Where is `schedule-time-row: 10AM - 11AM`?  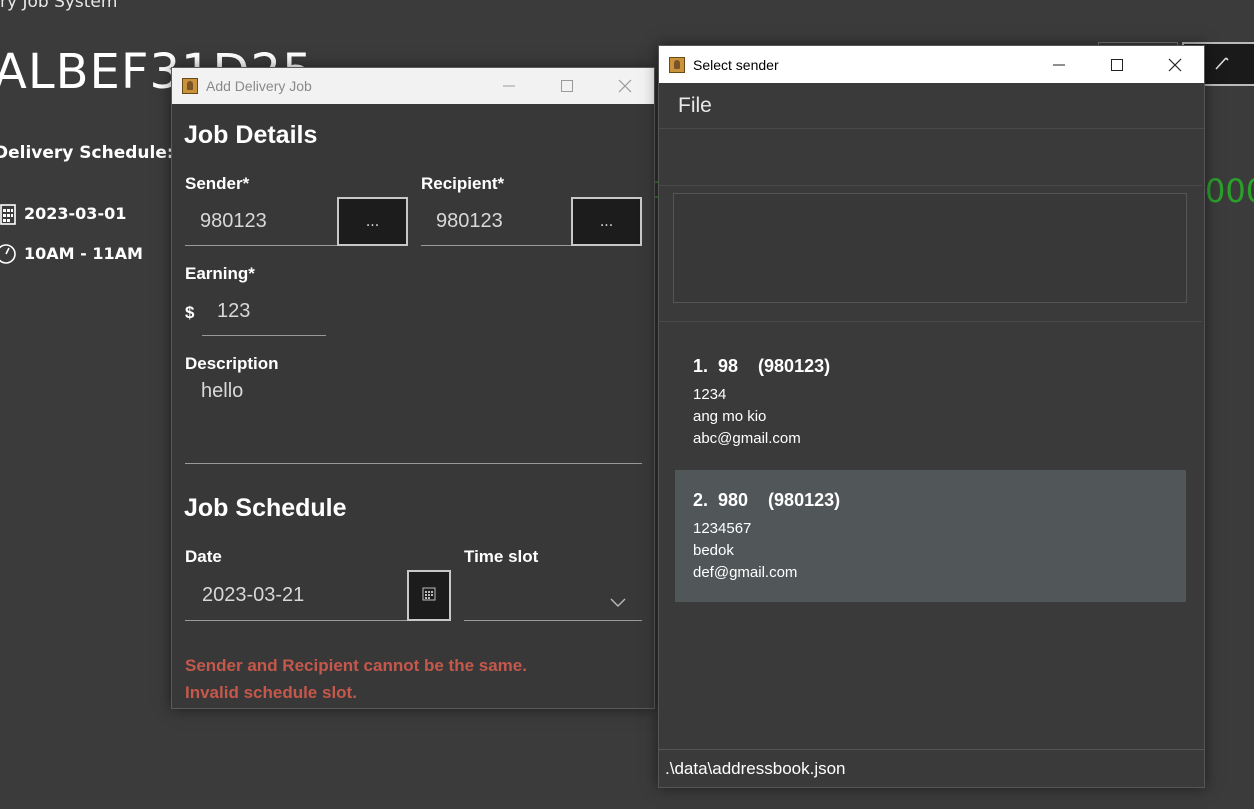
schedule-time-row: 10AM - 11AM is located at coordinates (71, 253).